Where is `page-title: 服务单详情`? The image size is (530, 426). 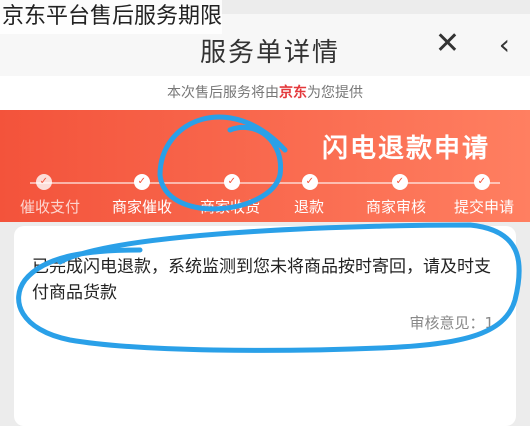 page-title: 服务单详情 is located at coordinates (269, 53).